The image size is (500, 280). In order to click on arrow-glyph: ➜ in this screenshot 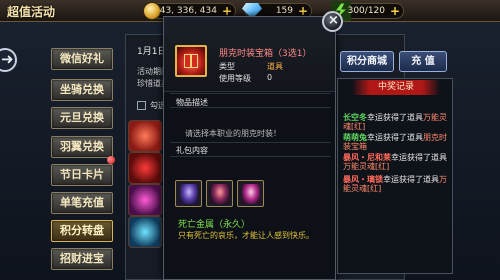, I will do `click(7, 59)`.